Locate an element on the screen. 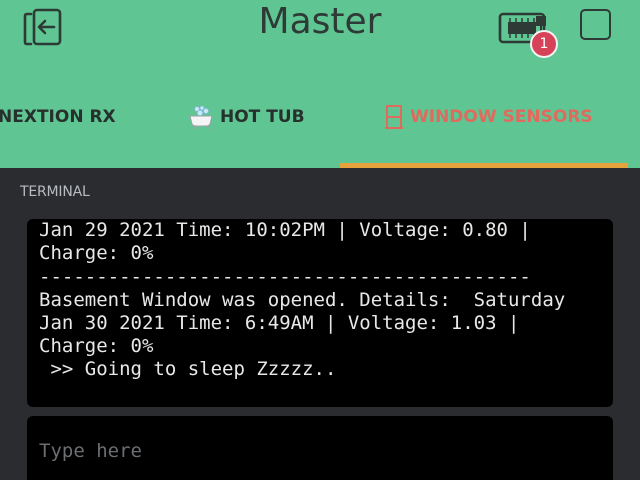 The width and height of the screenshot is (640, 480). notification-badge: 1 is located at coordinates (544, 44).